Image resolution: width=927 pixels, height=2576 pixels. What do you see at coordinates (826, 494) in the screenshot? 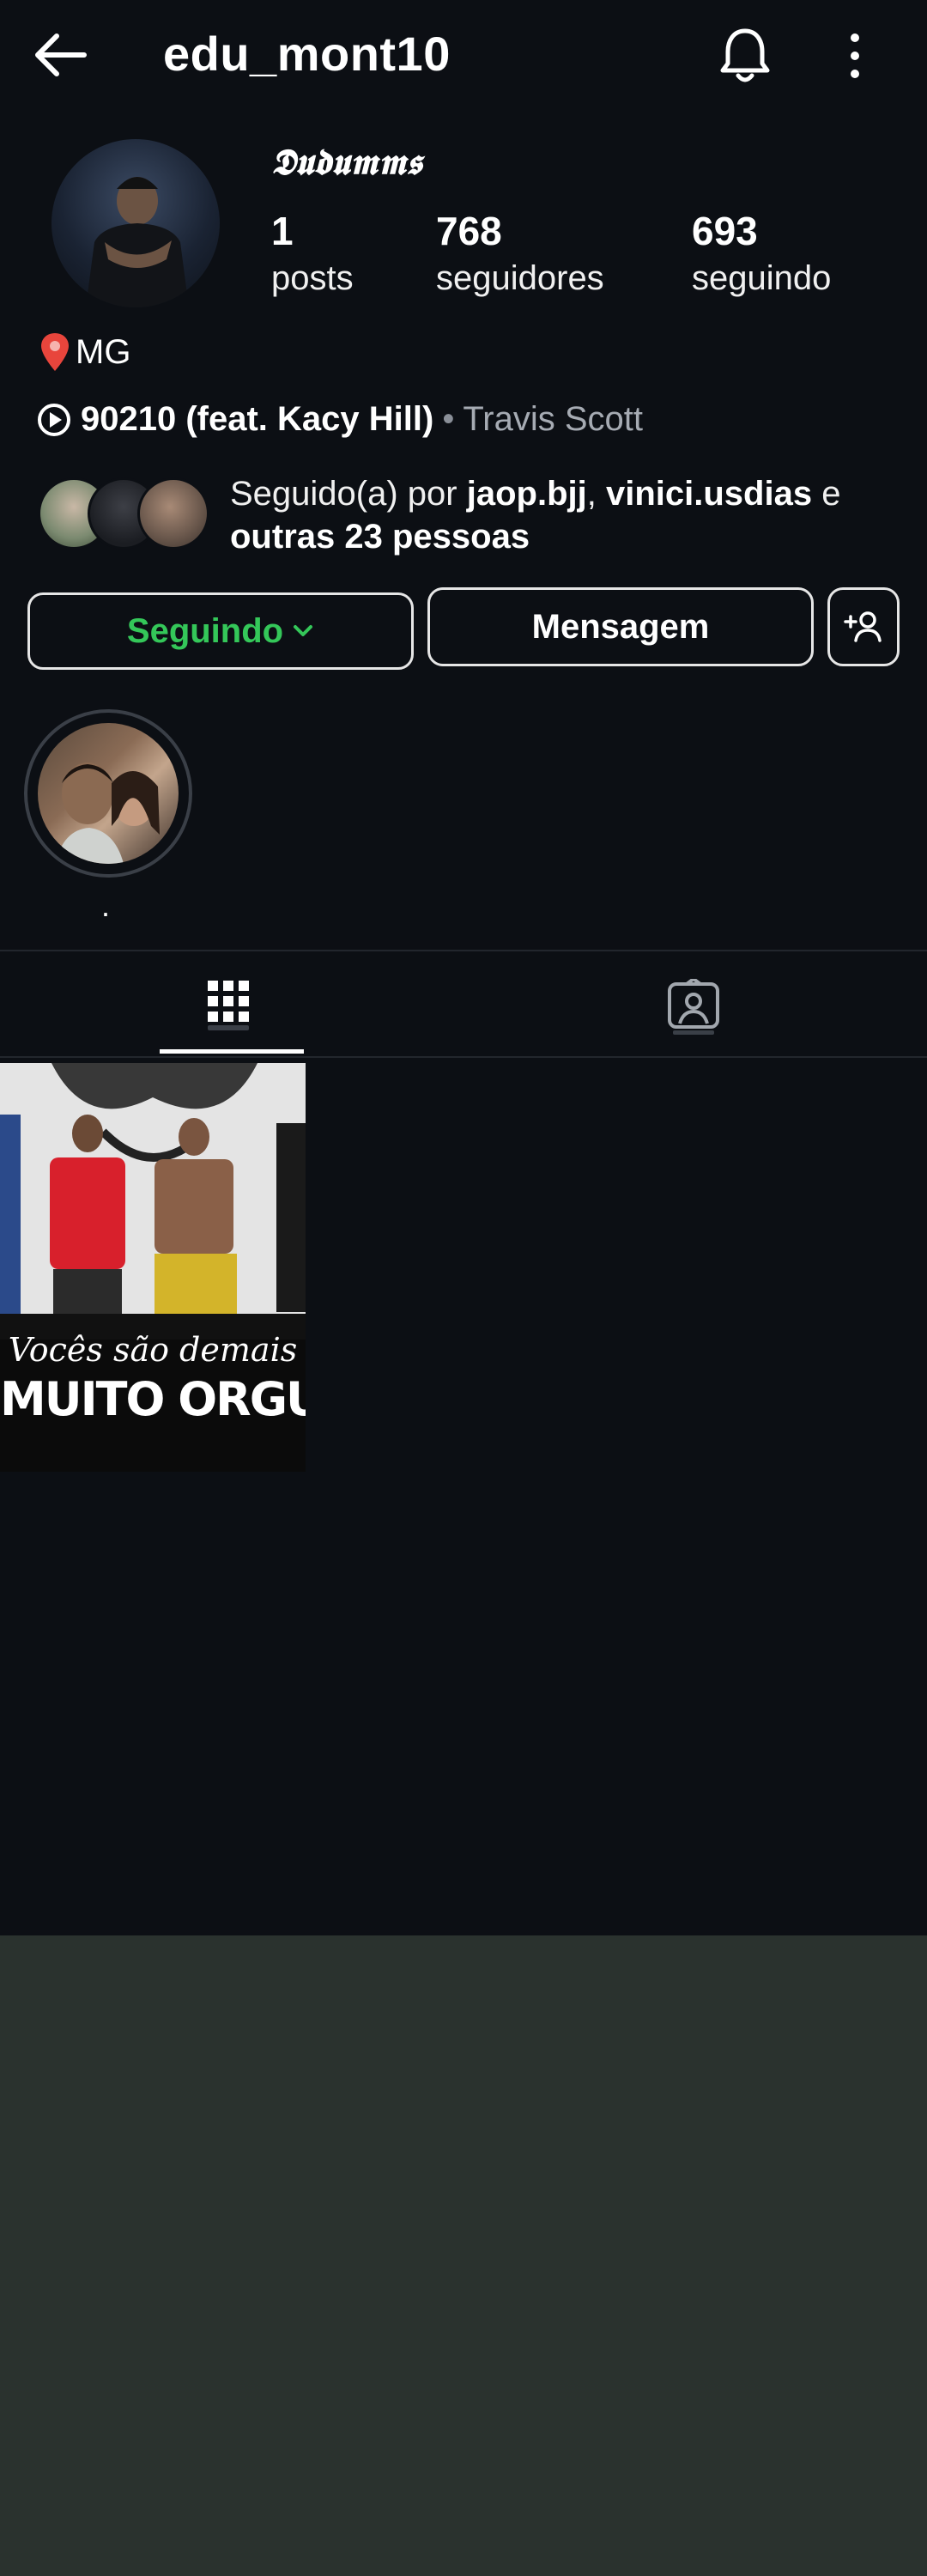
I see `followed-by-and: e` at bounding box center [826, 494].